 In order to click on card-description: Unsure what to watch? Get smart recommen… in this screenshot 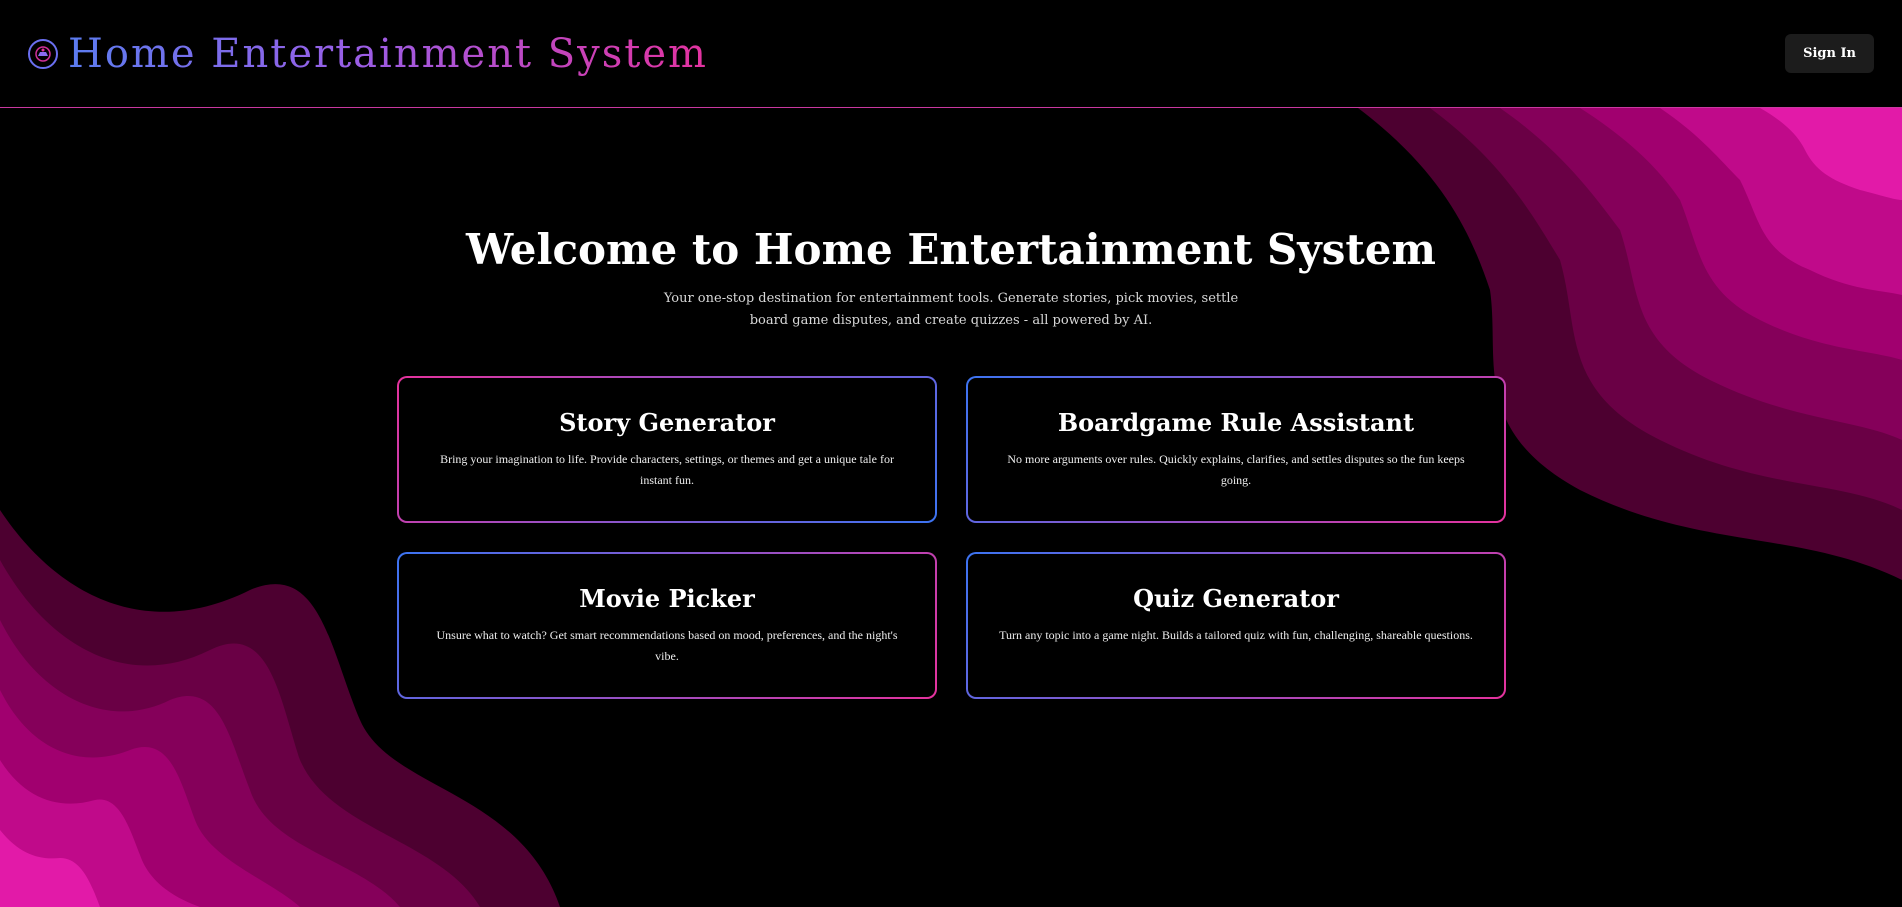, I will do `click(667, 645)`.